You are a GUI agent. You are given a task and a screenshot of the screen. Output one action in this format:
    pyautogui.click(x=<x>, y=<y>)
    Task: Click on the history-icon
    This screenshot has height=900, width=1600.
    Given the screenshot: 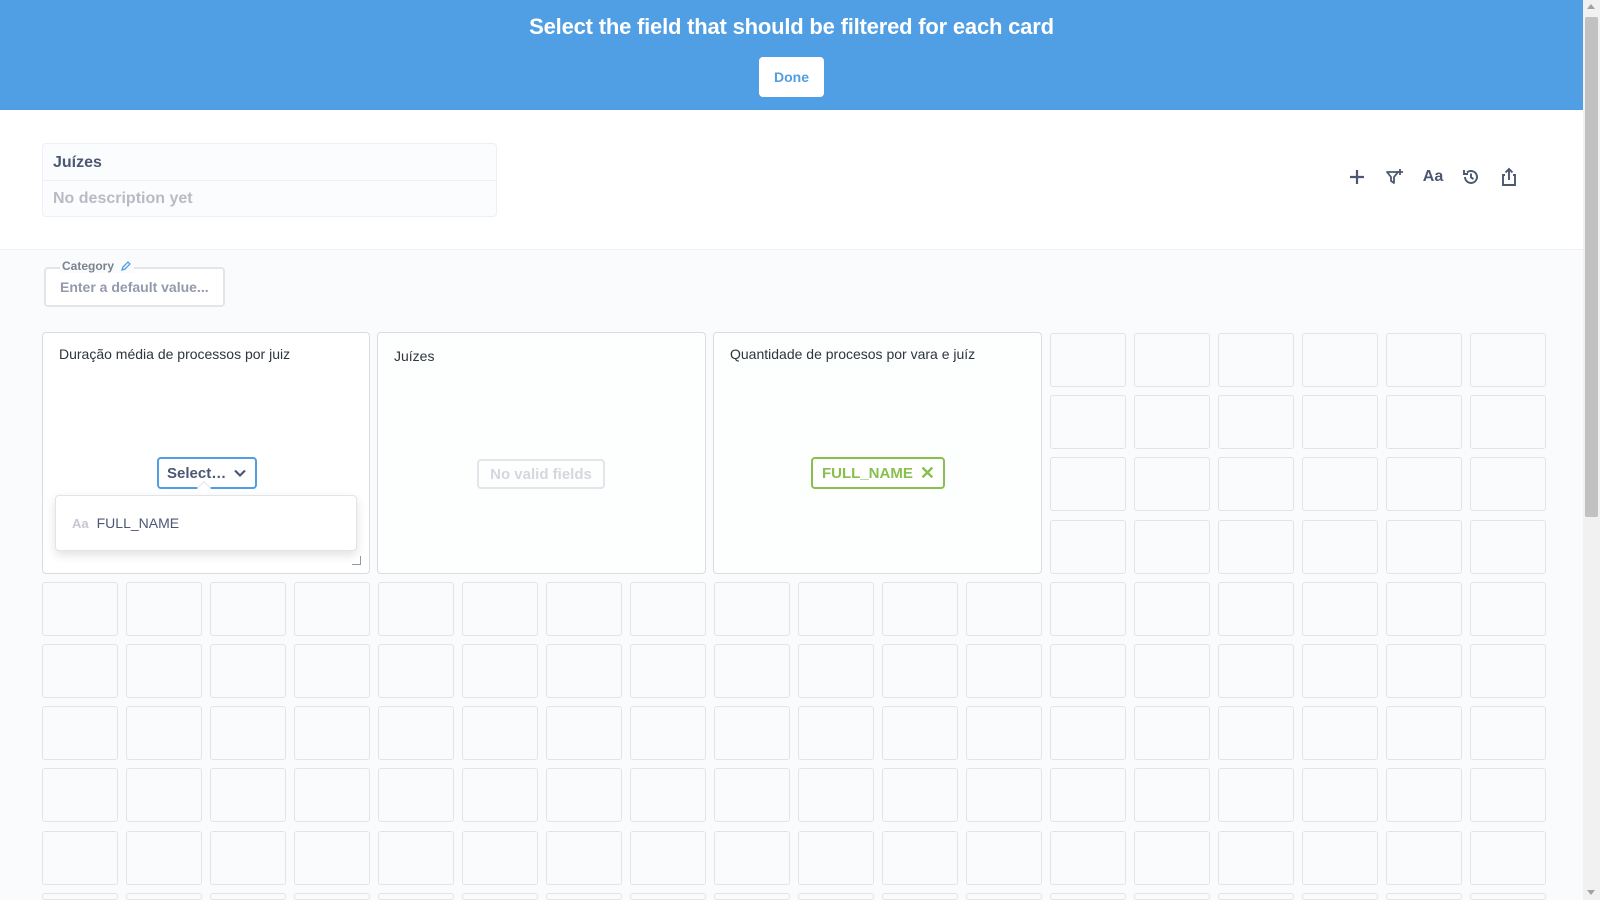 What is the action you would take?
    pyautogui.click(x=1471, y=177)
    